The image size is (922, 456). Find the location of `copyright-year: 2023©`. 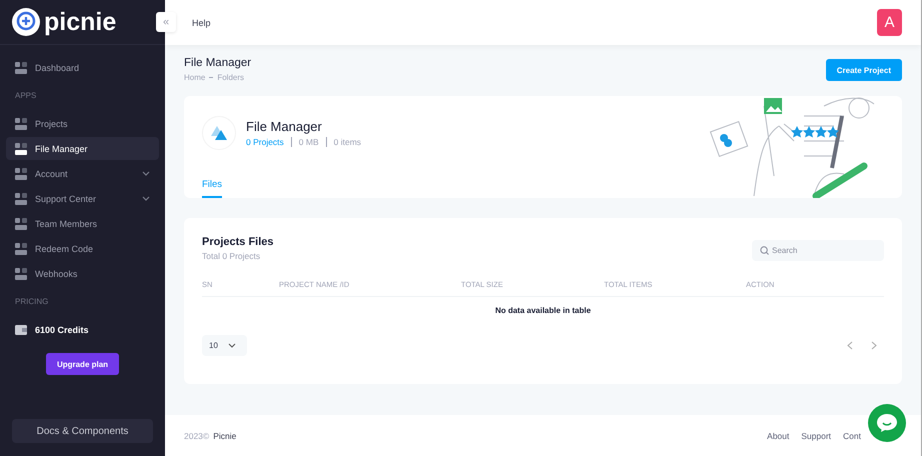

copyright-year: 2023© is located at coordinates (197, 435).